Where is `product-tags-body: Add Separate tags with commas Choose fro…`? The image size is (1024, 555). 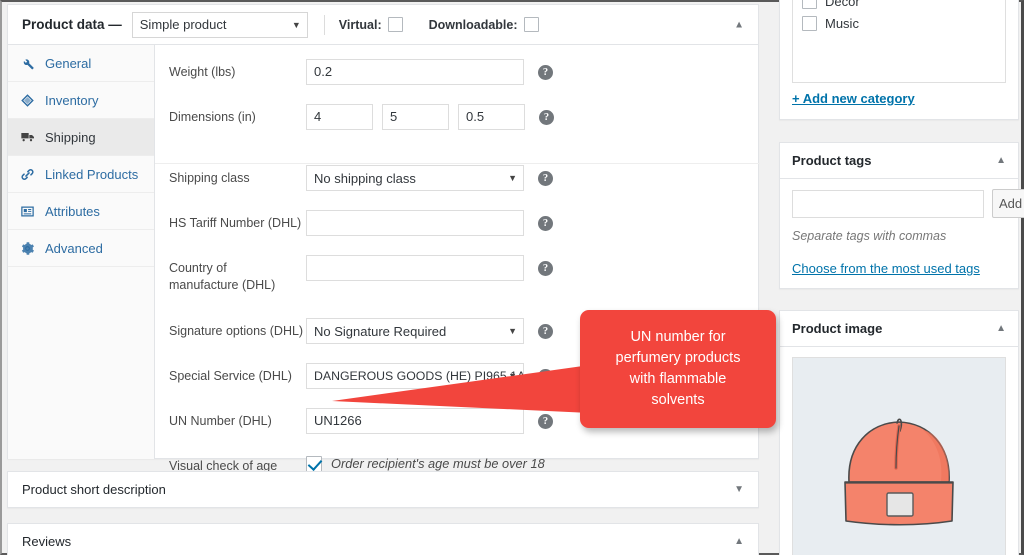
product-tags-body: Add Separate tags with commas Choose fro… is located at coordinates (902, 233).